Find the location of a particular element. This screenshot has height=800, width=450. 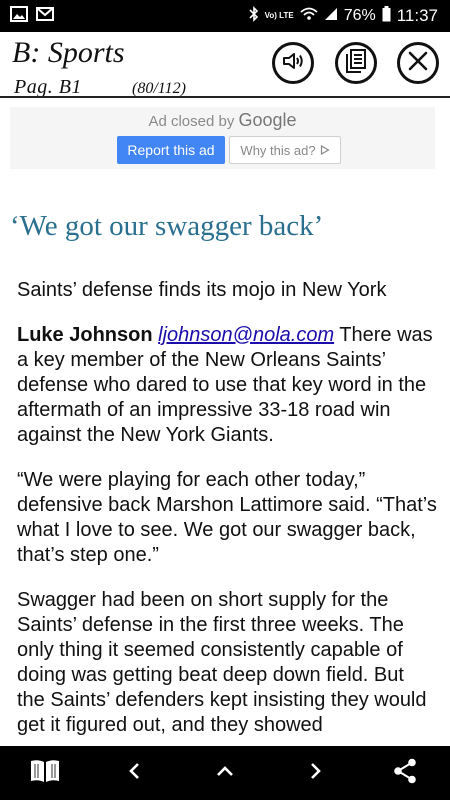

bottom-navigation is located at coordinates (225, 773).